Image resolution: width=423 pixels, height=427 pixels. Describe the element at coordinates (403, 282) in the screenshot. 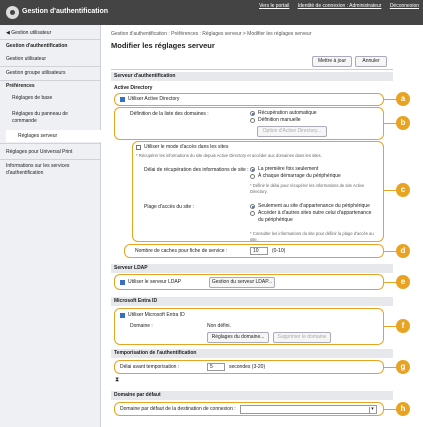

I see `callout-badge-e: e` at that location.